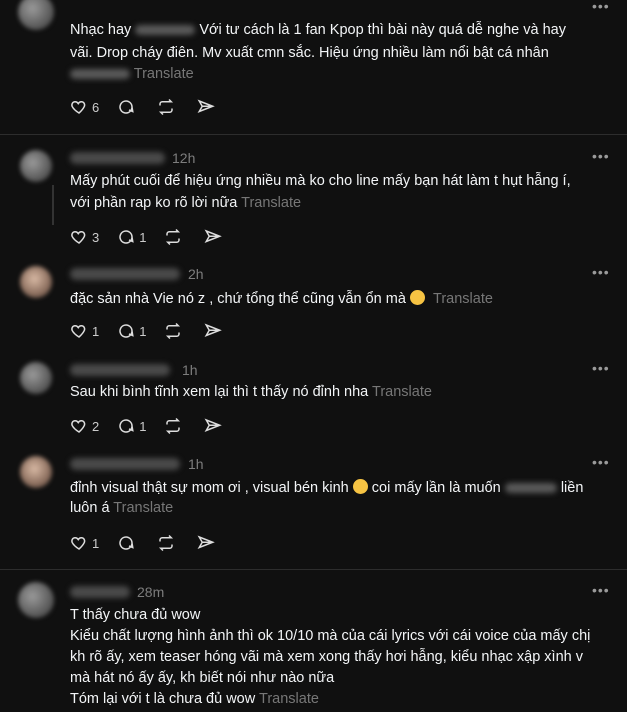 The height and width of the screenshot is (712, 627). I want to click on comment-text: với phần rap ko rõ lời nữa Translate, so click(186, 203).